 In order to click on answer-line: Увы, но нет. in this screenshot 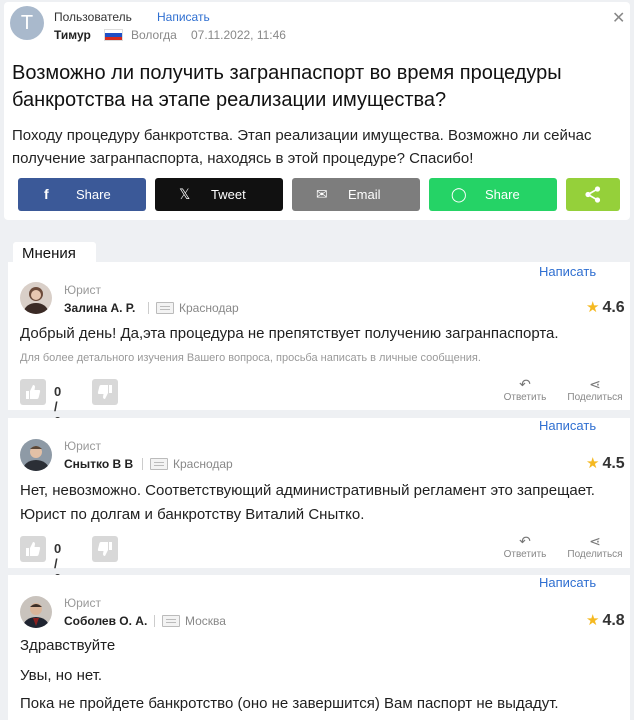, I will do `click(61, 675)`.